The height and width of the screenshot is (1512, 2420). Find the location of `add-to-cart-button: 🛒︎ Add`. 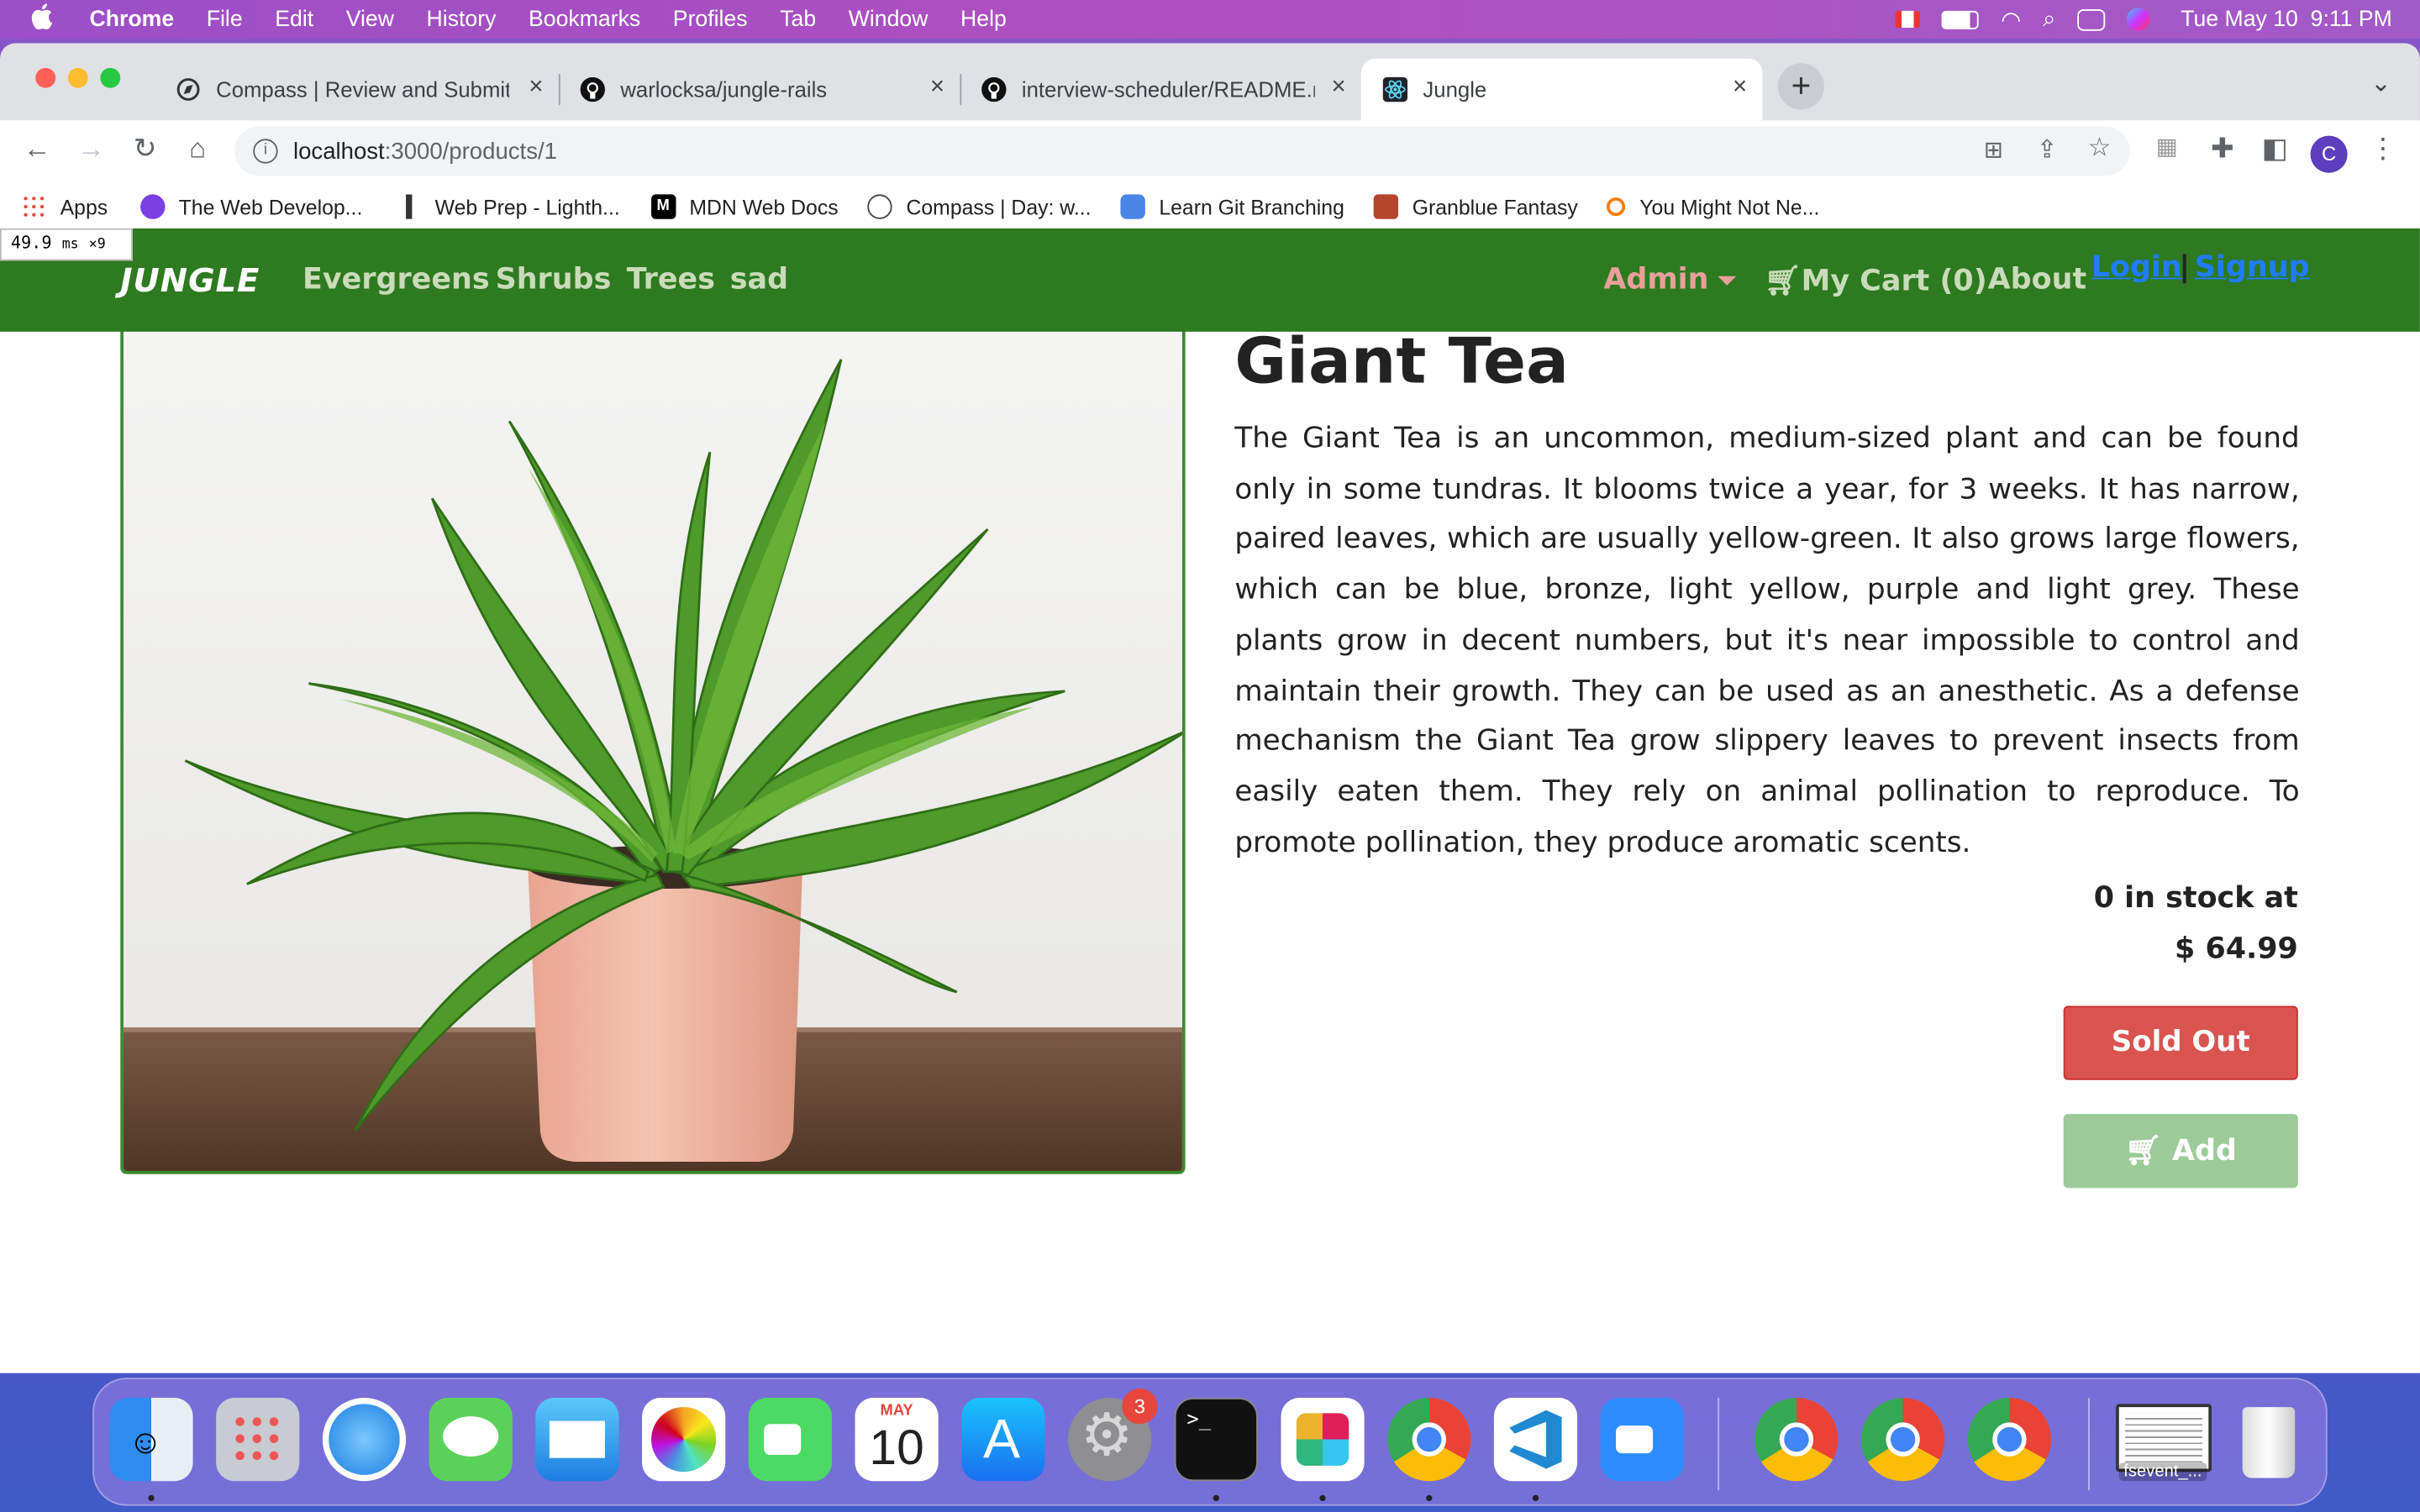

add-to-cart-button: 🛒︎ Add is located at coordinates (2180, 1151).